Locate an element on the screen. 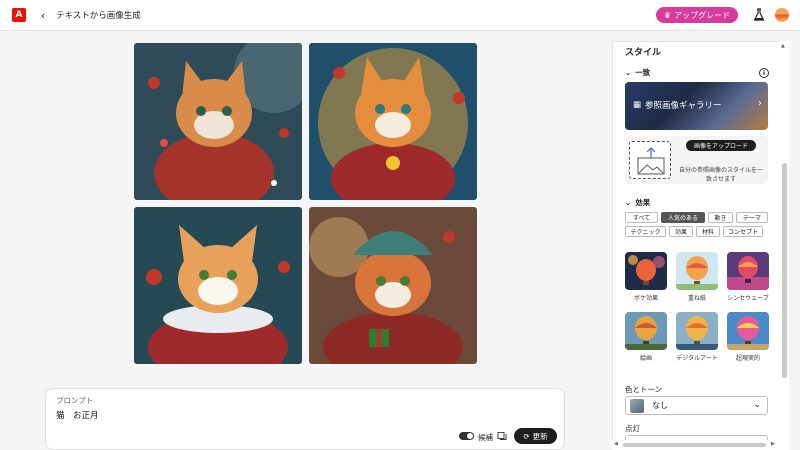  reference-gallery-button: ▦ 参照画像ギャラリー › is located at coordinates (696, 106).